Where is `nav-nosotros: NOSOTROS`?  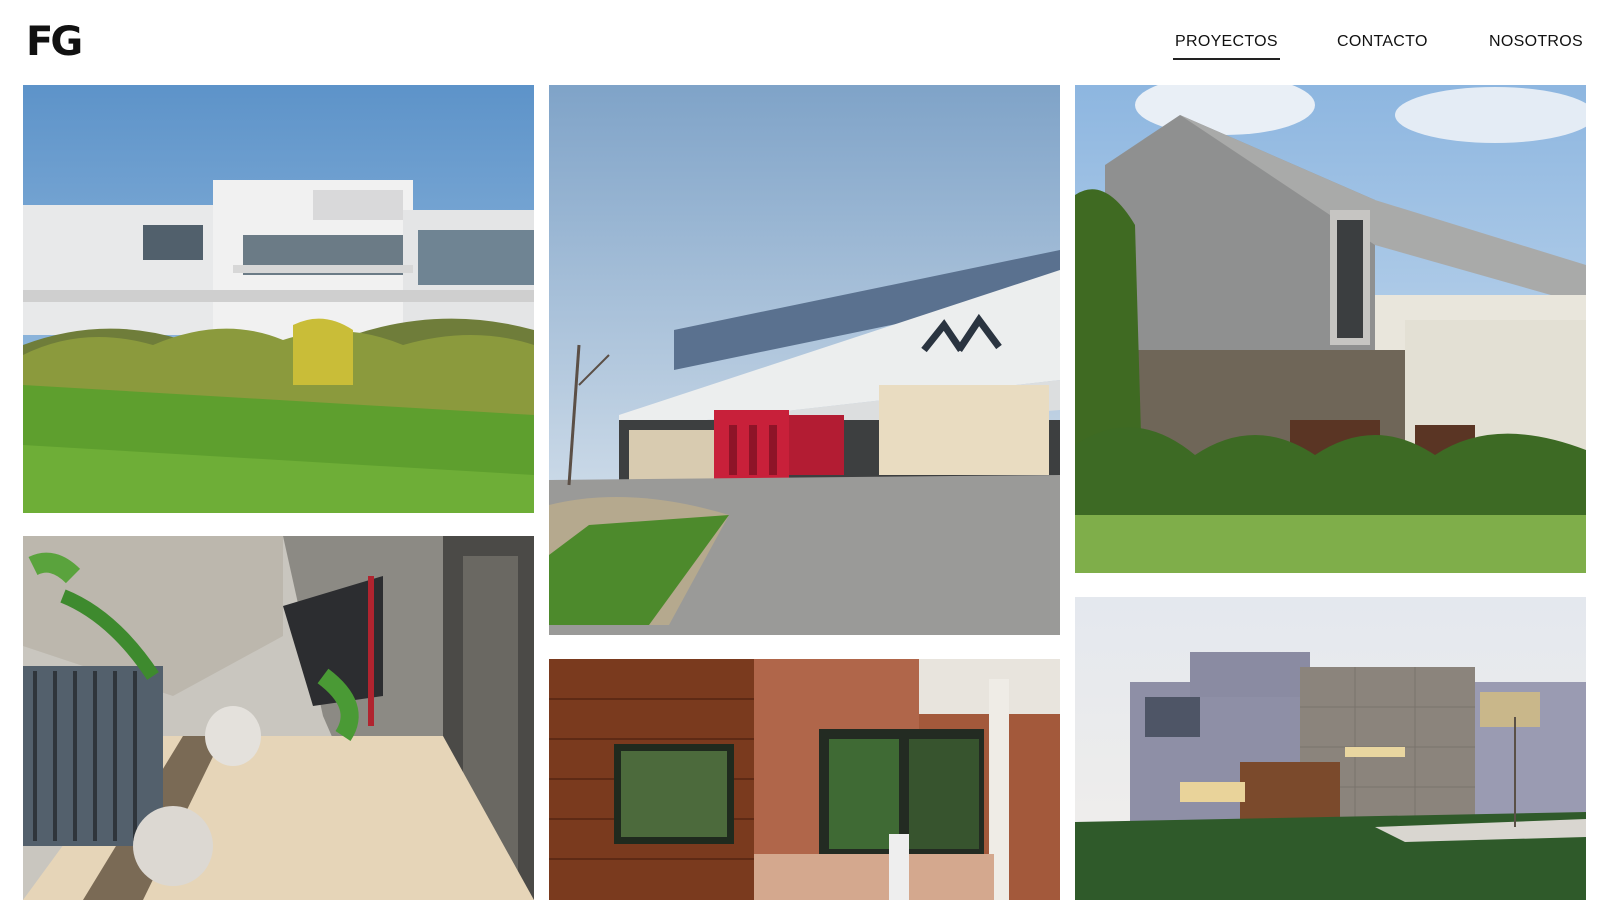
nav-nosotros: NOSOTROS is located at coordinates (1536, 42).